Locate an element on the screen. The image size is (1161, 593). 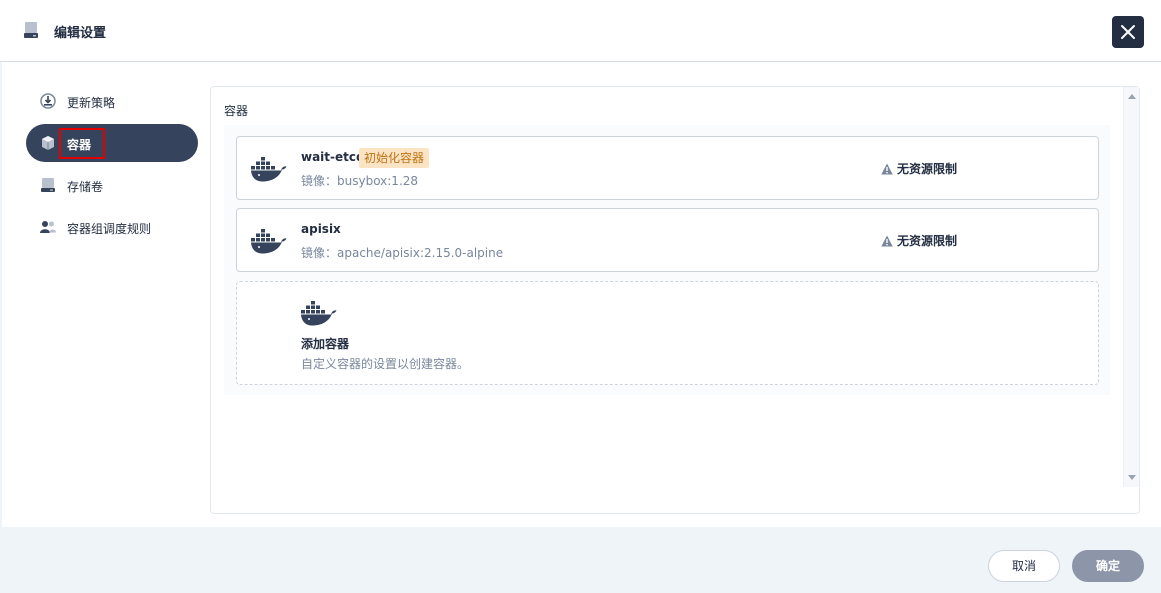
ok-button: 确定 is located at coordinates (1108, 566).